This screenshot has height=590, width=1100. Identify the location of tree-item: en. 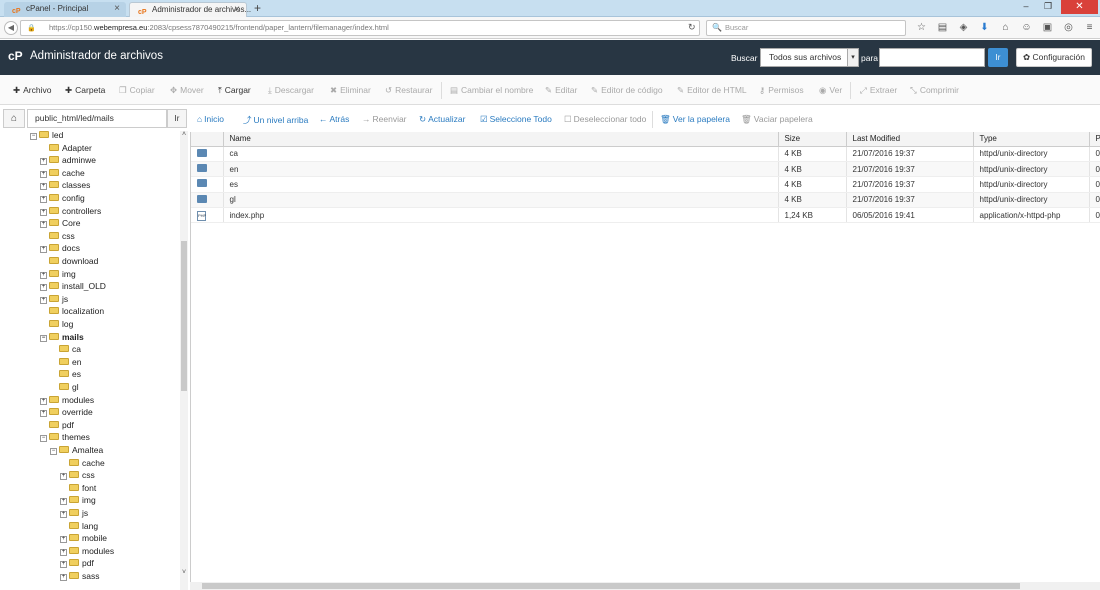
(65, 362).